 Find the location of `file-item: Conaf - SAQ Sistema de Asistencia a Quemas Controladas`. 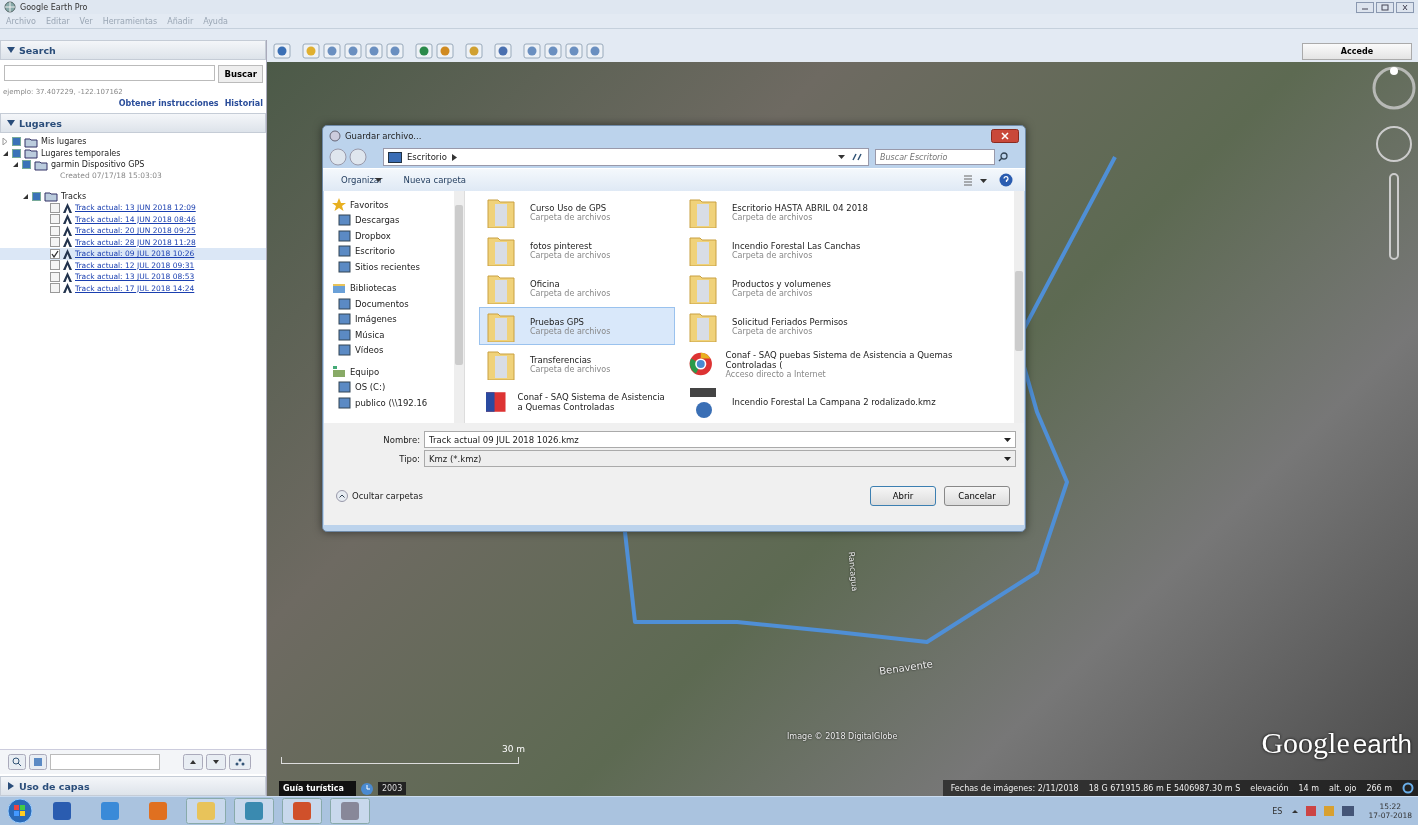

file-item: Conaf - SAQ Sistema de Asistencia a Quemas Controladas is located at coordinates (577, 402).